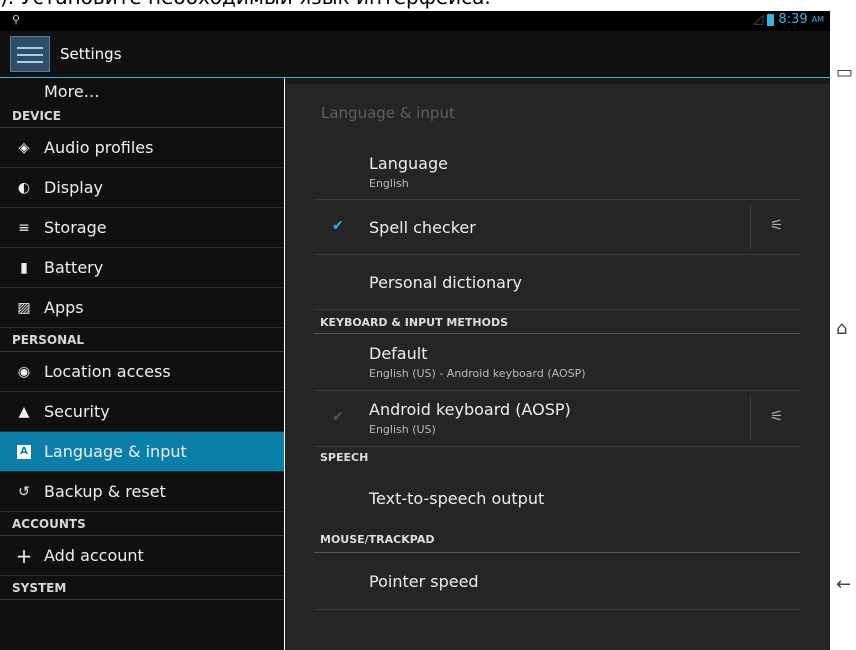 The image size is (856, 650). Describe the element at coordinates (793, 19) in the screenshot. I see `clock: 8:39` at that location.